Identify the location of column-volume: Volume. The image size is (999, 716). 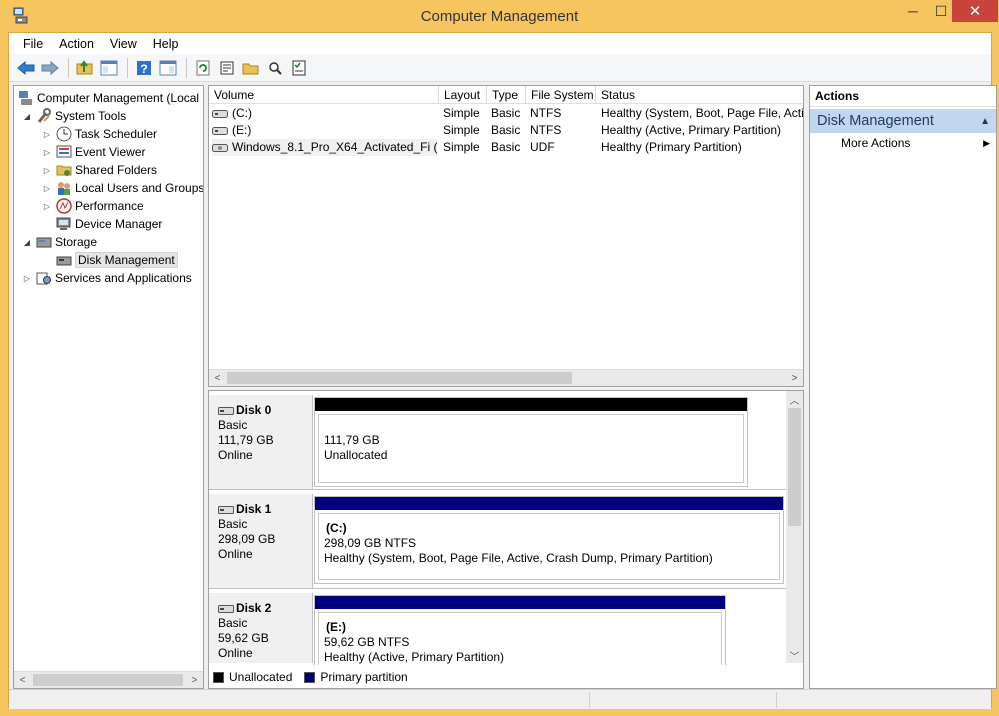
(324, 95).